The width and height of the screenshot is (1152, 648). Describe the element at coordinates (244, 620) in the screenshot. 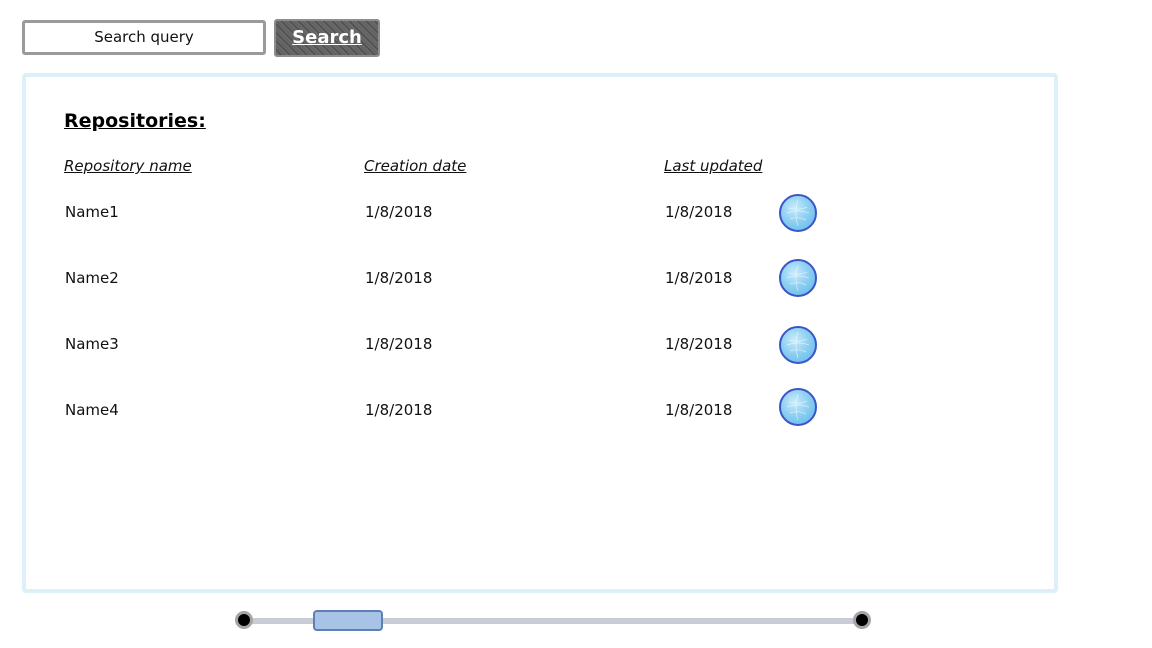

I see `scroll-left-end-button` at that location.